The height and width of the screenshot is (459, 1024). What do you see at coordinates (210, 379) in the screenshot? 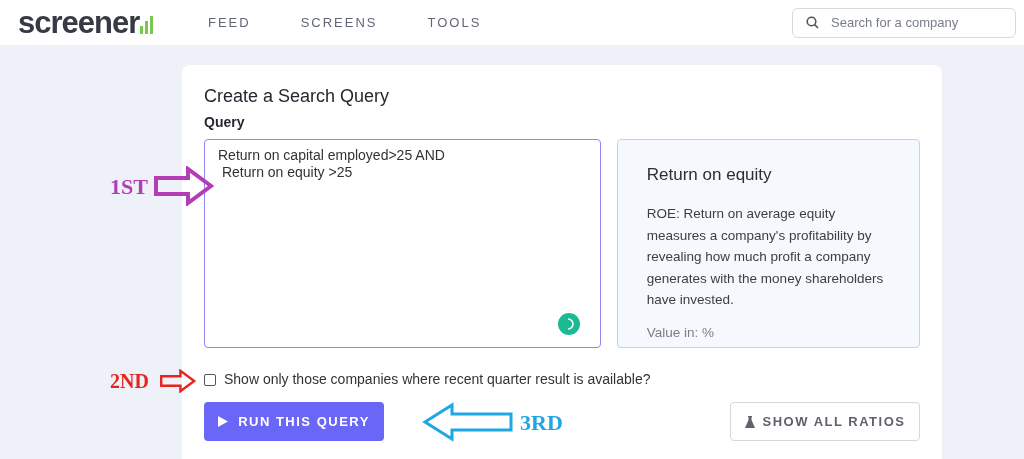
I see `checkbox` at bounding box center [210, 379].